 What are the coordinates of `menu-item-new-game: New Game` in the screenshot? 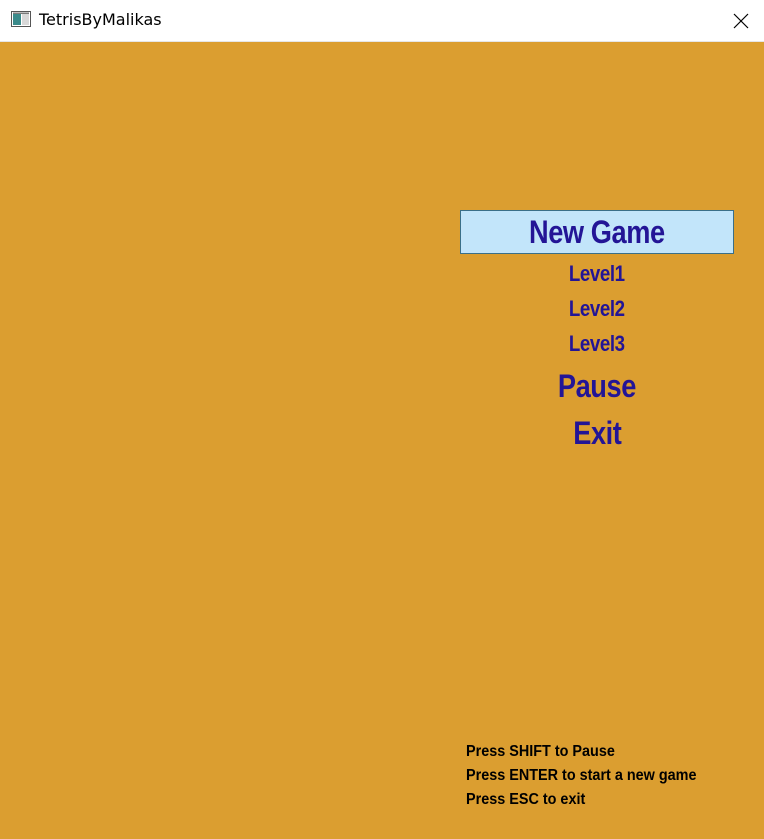 It's located at (597, 232).